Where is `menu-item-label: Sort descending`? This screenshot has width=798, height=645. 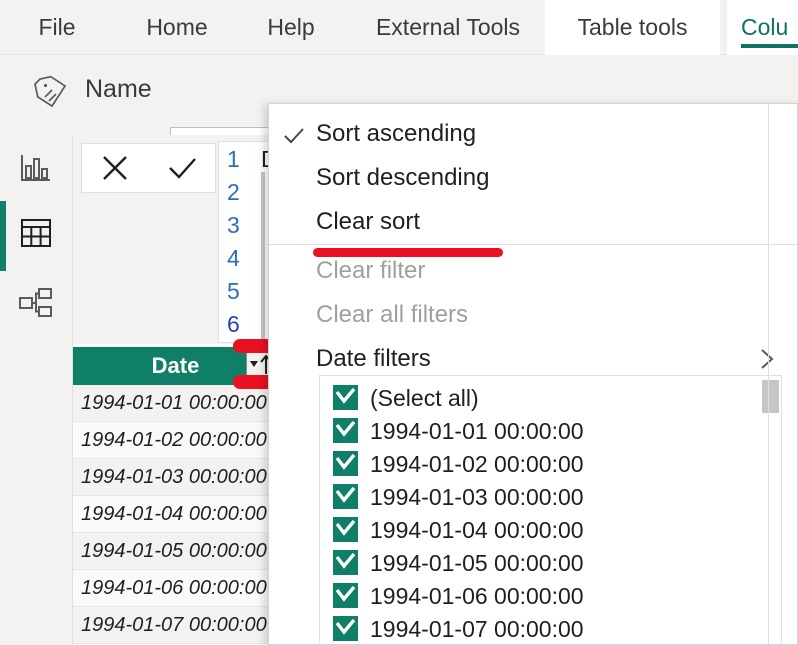 menu-item-label: Sort descending is located at coordinates (403, 177).